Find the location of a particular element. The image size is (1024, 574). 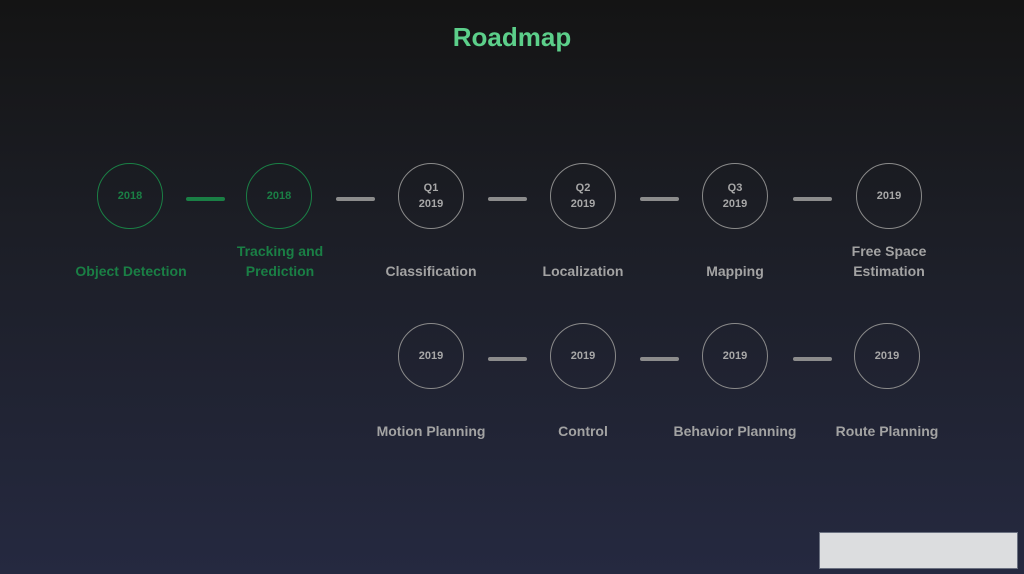

milestone-label: Motion Planning is located at coordinates (431, 431).